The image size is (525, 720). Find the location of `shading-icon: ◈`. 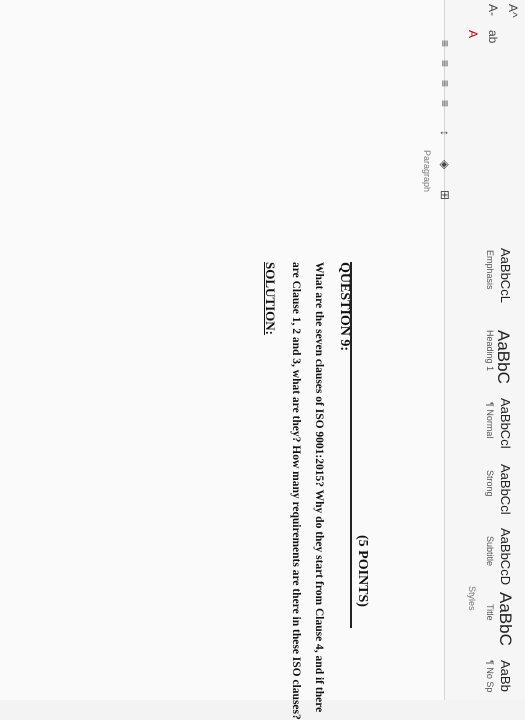

shading-icon: ◈ is located at coordinates (445, 164).